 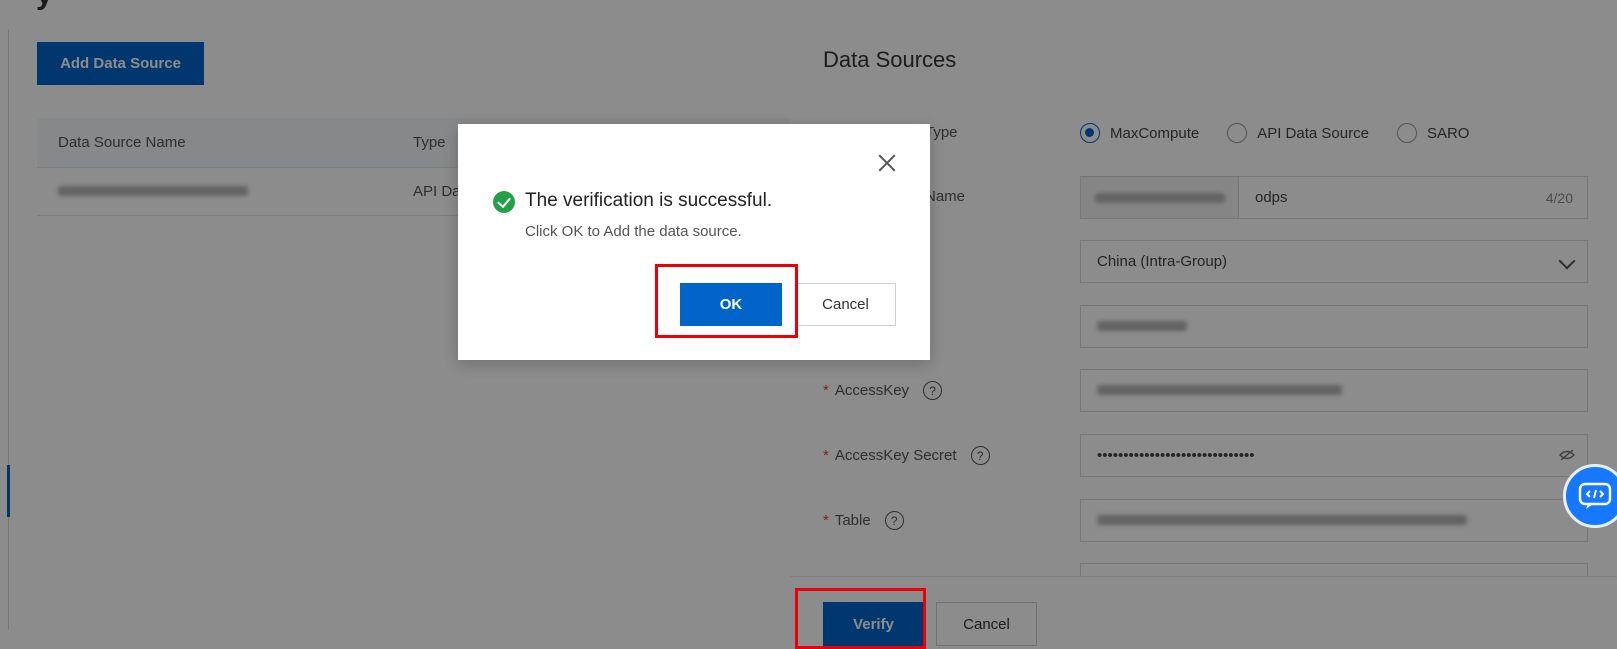 What do you see at coordinates (633, 231) in the screenshot?
I see `dialog-message: Click OK to Add the data source.` at bounding box center [633, 231].